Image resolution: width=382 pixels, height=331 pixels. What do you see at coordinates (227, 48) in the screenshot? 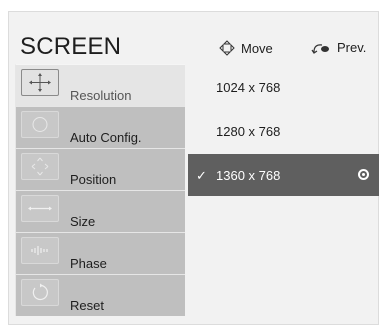
I see `move-icon` at bounding box center [227, 48].